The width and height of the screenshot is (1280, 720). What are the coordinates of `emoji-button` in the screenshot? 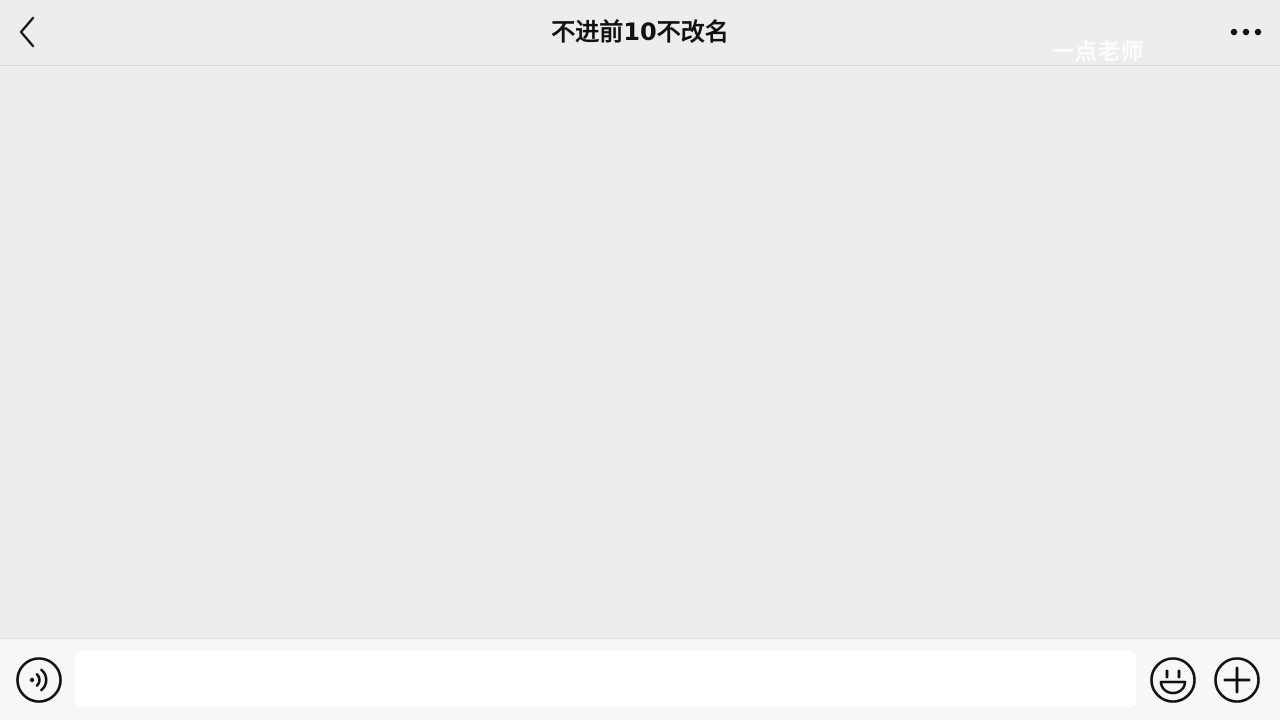 It's located at (1173, 680).